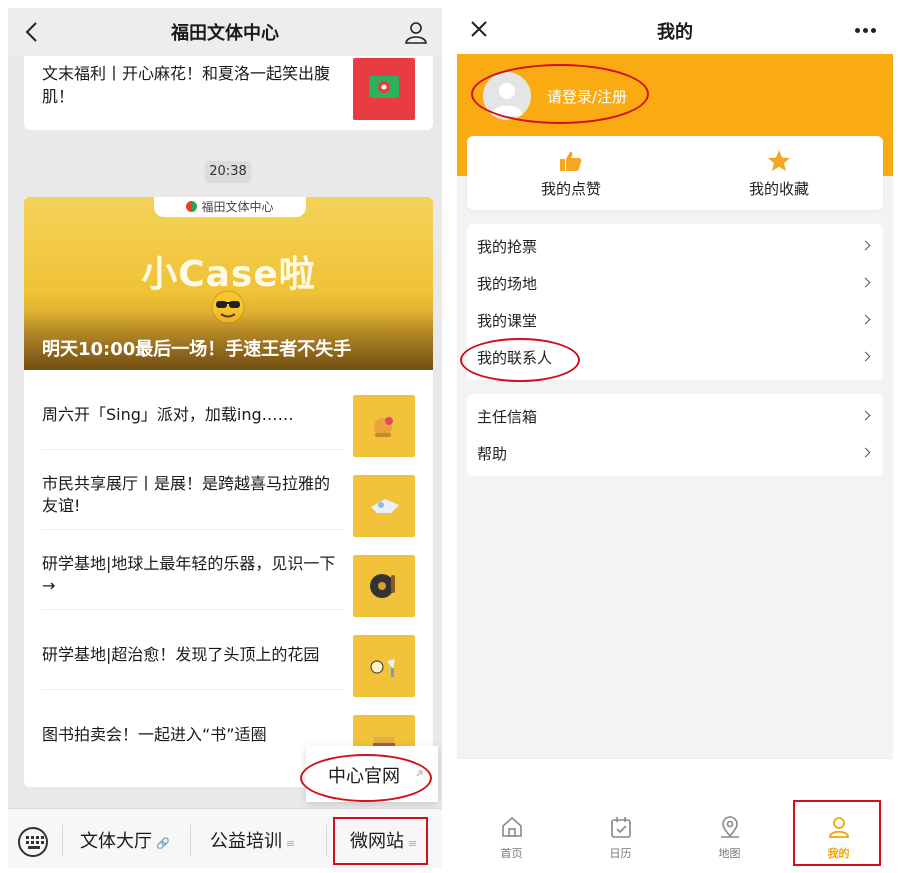 This screenshot has width=900, height=873. Describe the element at coordinates (228, 283) in the screenshot. I see `headline-banner: 福田文体中心 小Case啦 明天10:00最后一场！手速王者不失手` at that location.